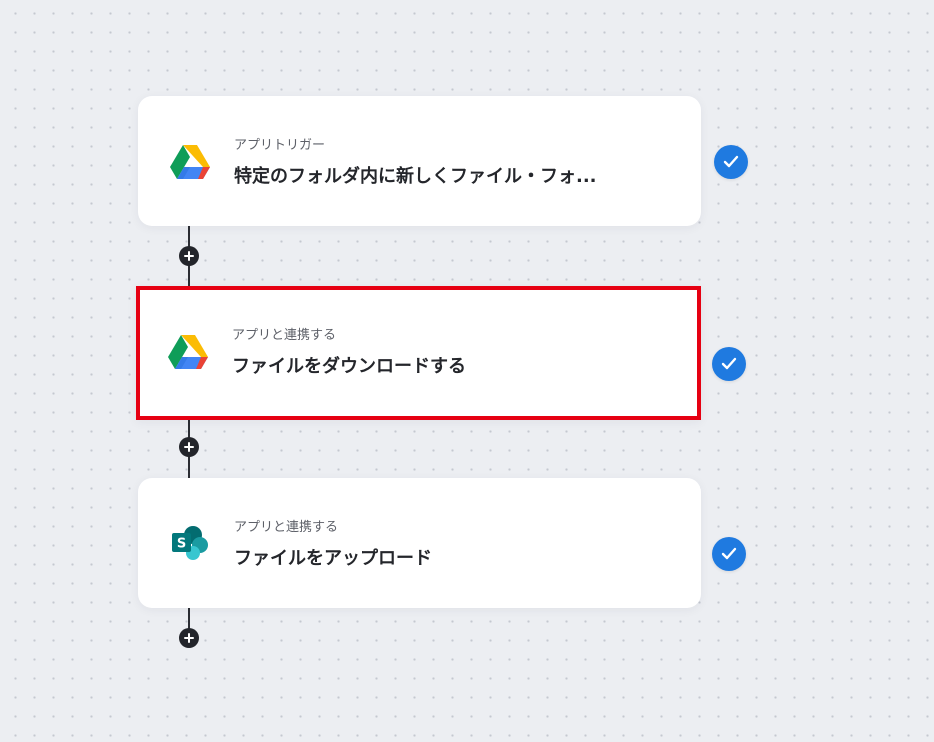 The height and width of the screenshot is (742, 934). What do you see at coordinates (418, 353) in the screenshot?
I see `step-card-download: アプリと連携する ファイルをダウンロードする` at bounding box center [418, 353].